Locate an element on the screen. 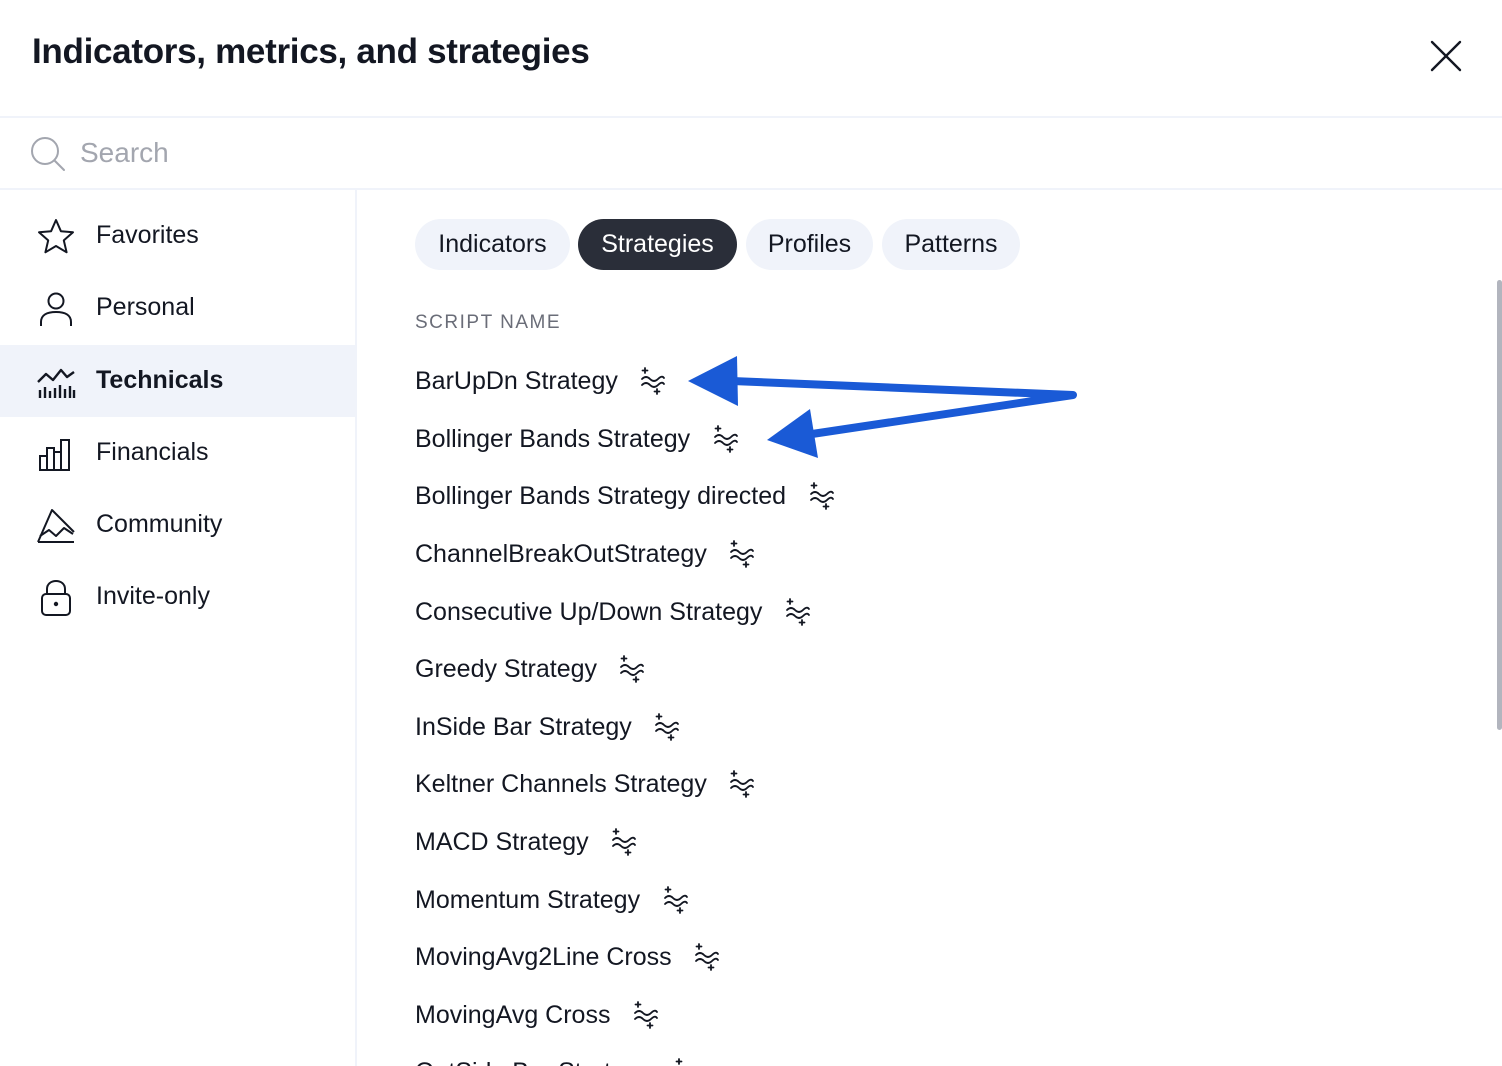 The image size is (1502, 1066). list-item: Keltner Channels Strategy is located at coordinates (585, 784).